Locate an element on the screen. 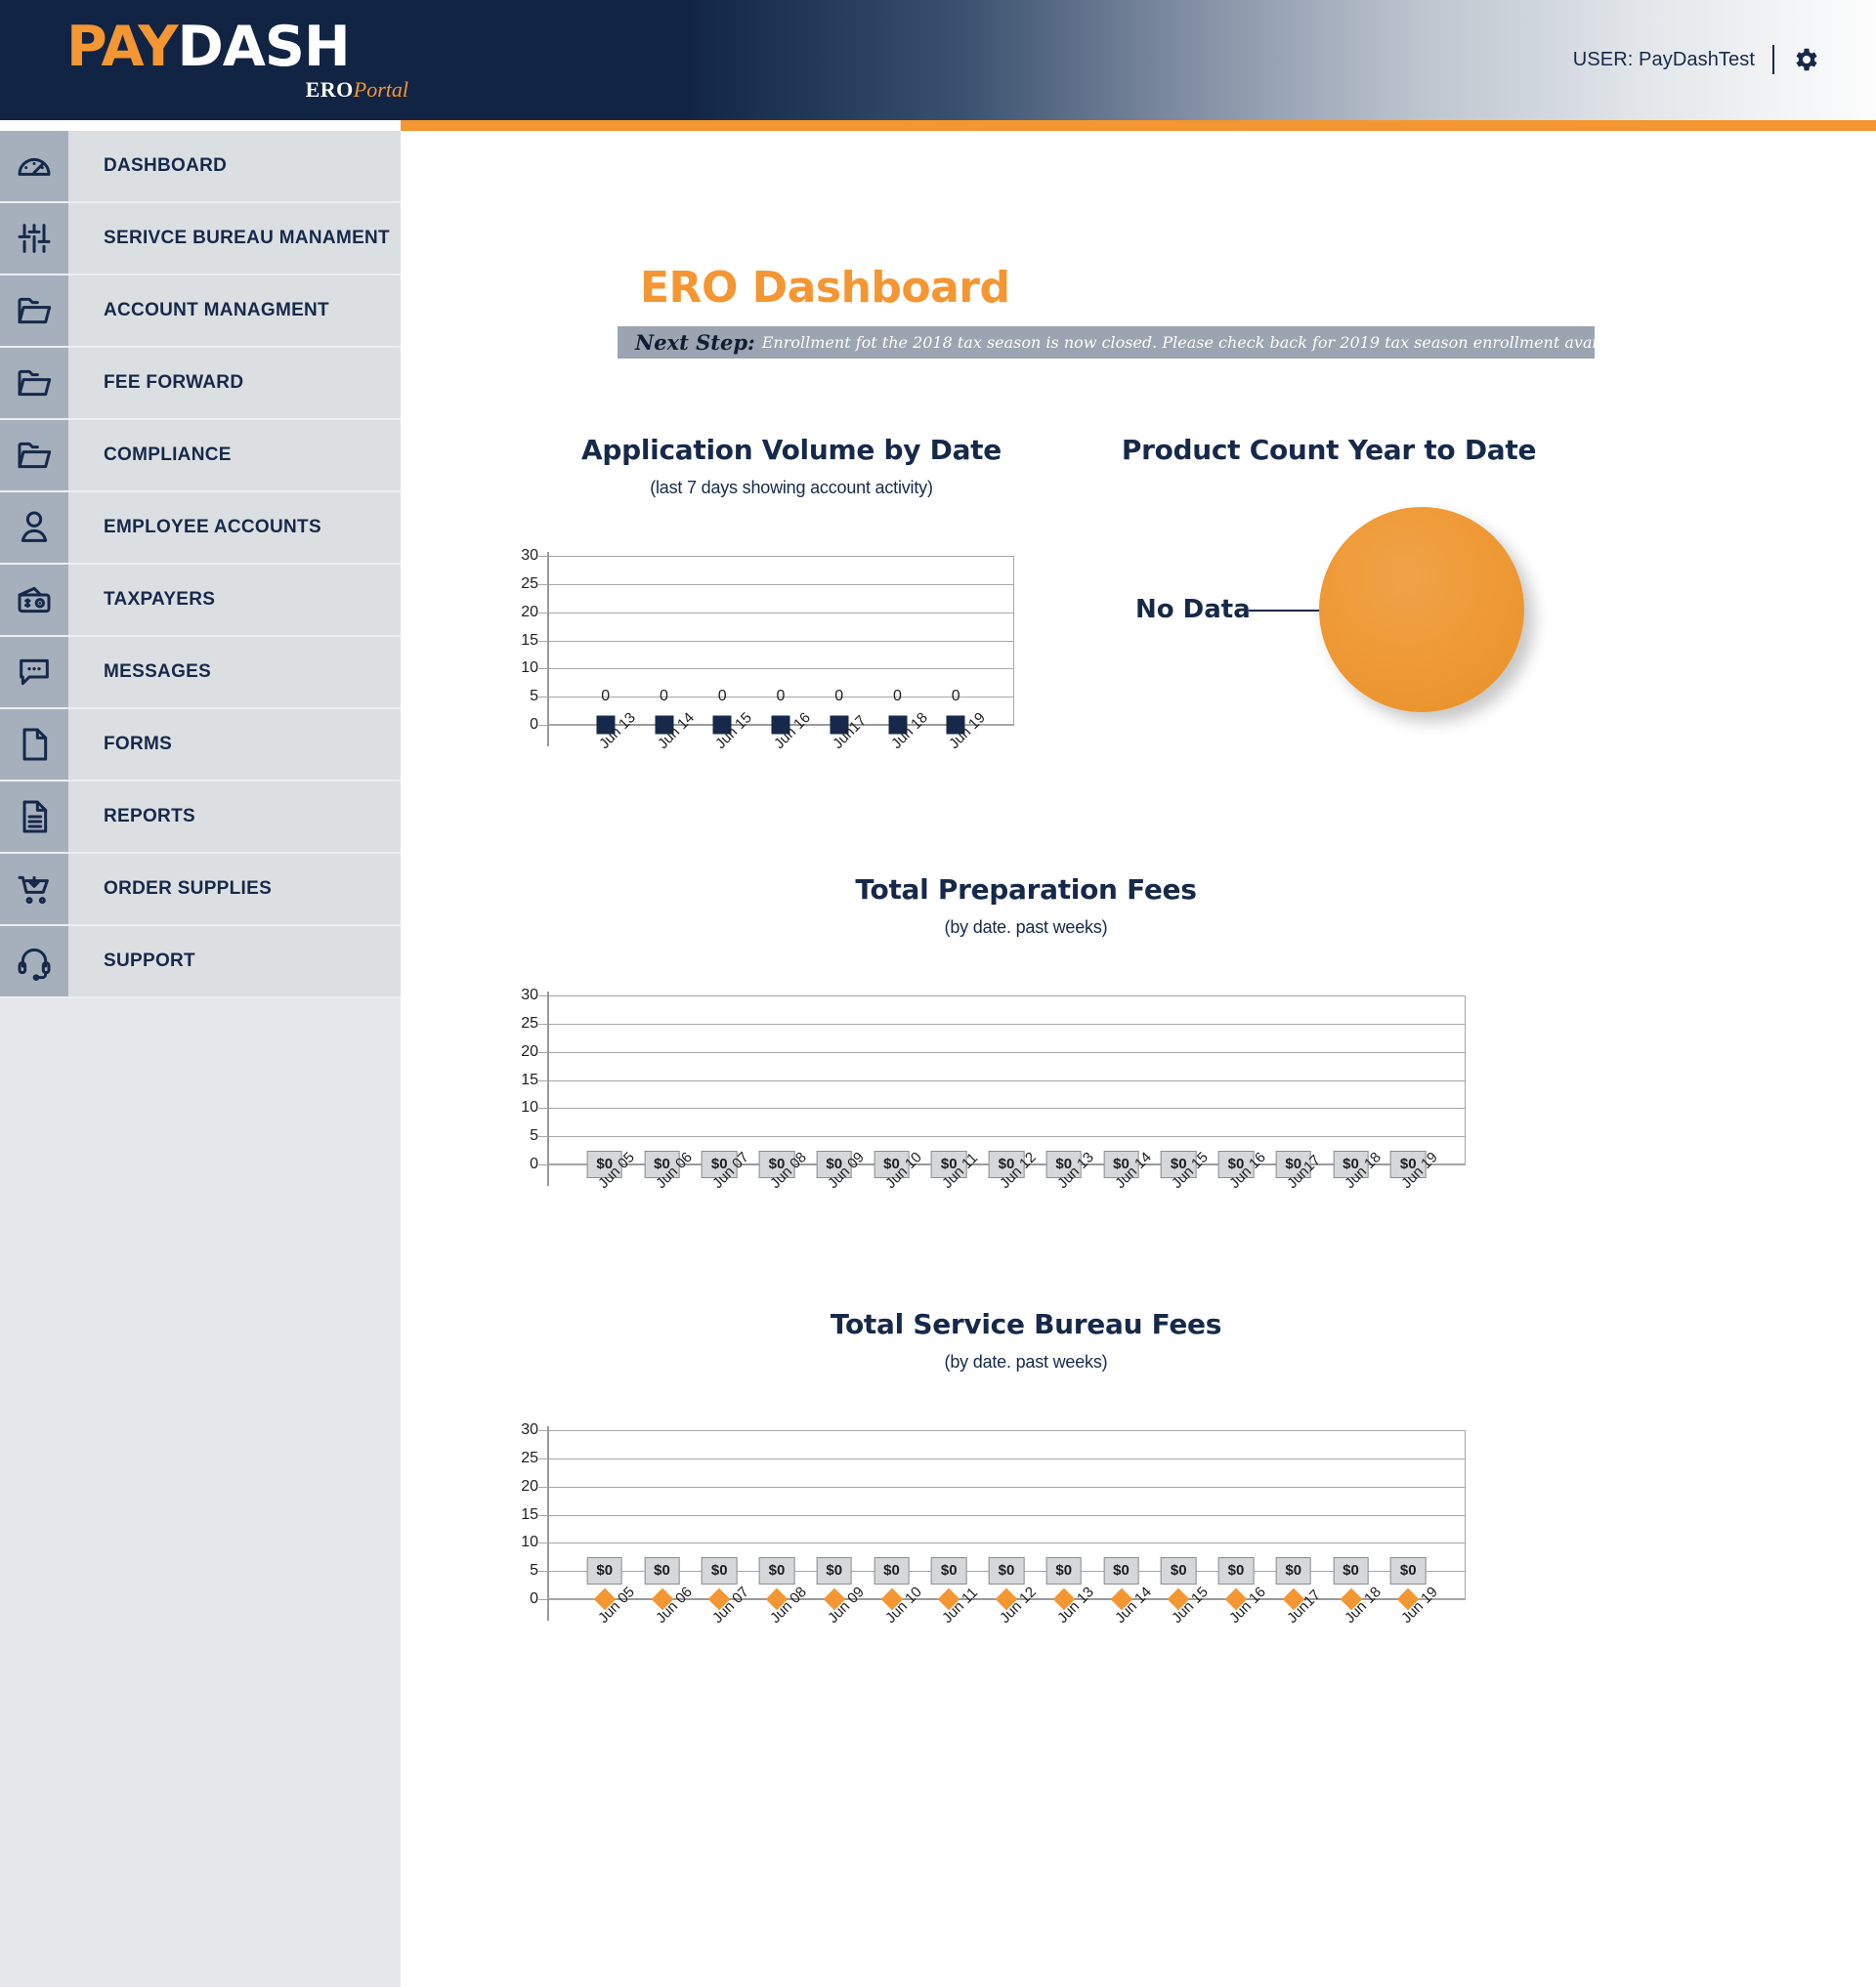 The height and width of the screenshot is (1987, 1876). logo-wordmark: PAYDASH is located at coordinates (237, 47).